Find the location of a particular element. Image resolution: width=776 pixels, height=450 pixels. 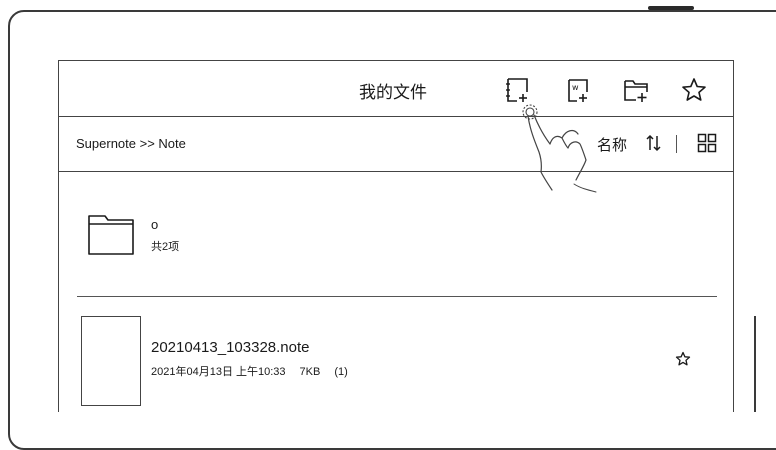

sort-arrows-icon is located at coordinates (654, 143).